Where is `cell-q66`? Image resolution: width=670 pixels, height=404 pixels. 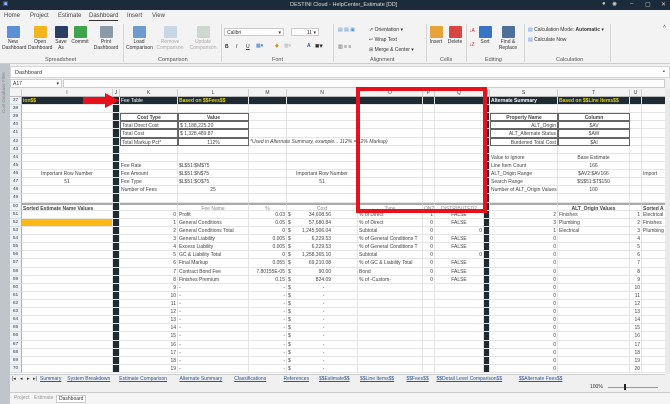 cell-q66 is located at coordinates (459, 336).